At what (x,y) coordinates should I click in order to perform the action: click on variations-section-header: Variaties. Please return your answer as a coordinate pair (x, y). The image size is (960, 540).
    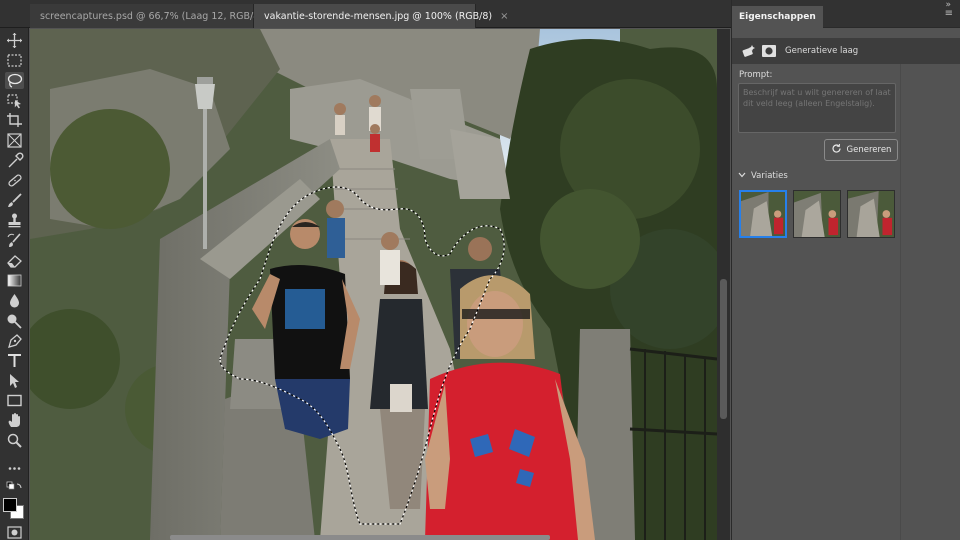
    Looking at the image, I should click on (763, 176).